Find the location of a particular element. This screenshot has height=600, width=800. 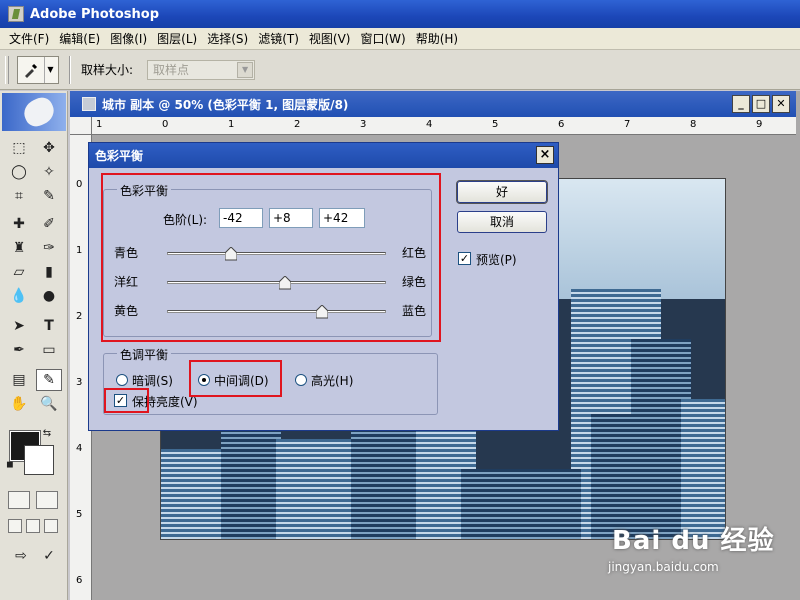

ruler-tick-label: 9 is located at coordinates (759, 124).